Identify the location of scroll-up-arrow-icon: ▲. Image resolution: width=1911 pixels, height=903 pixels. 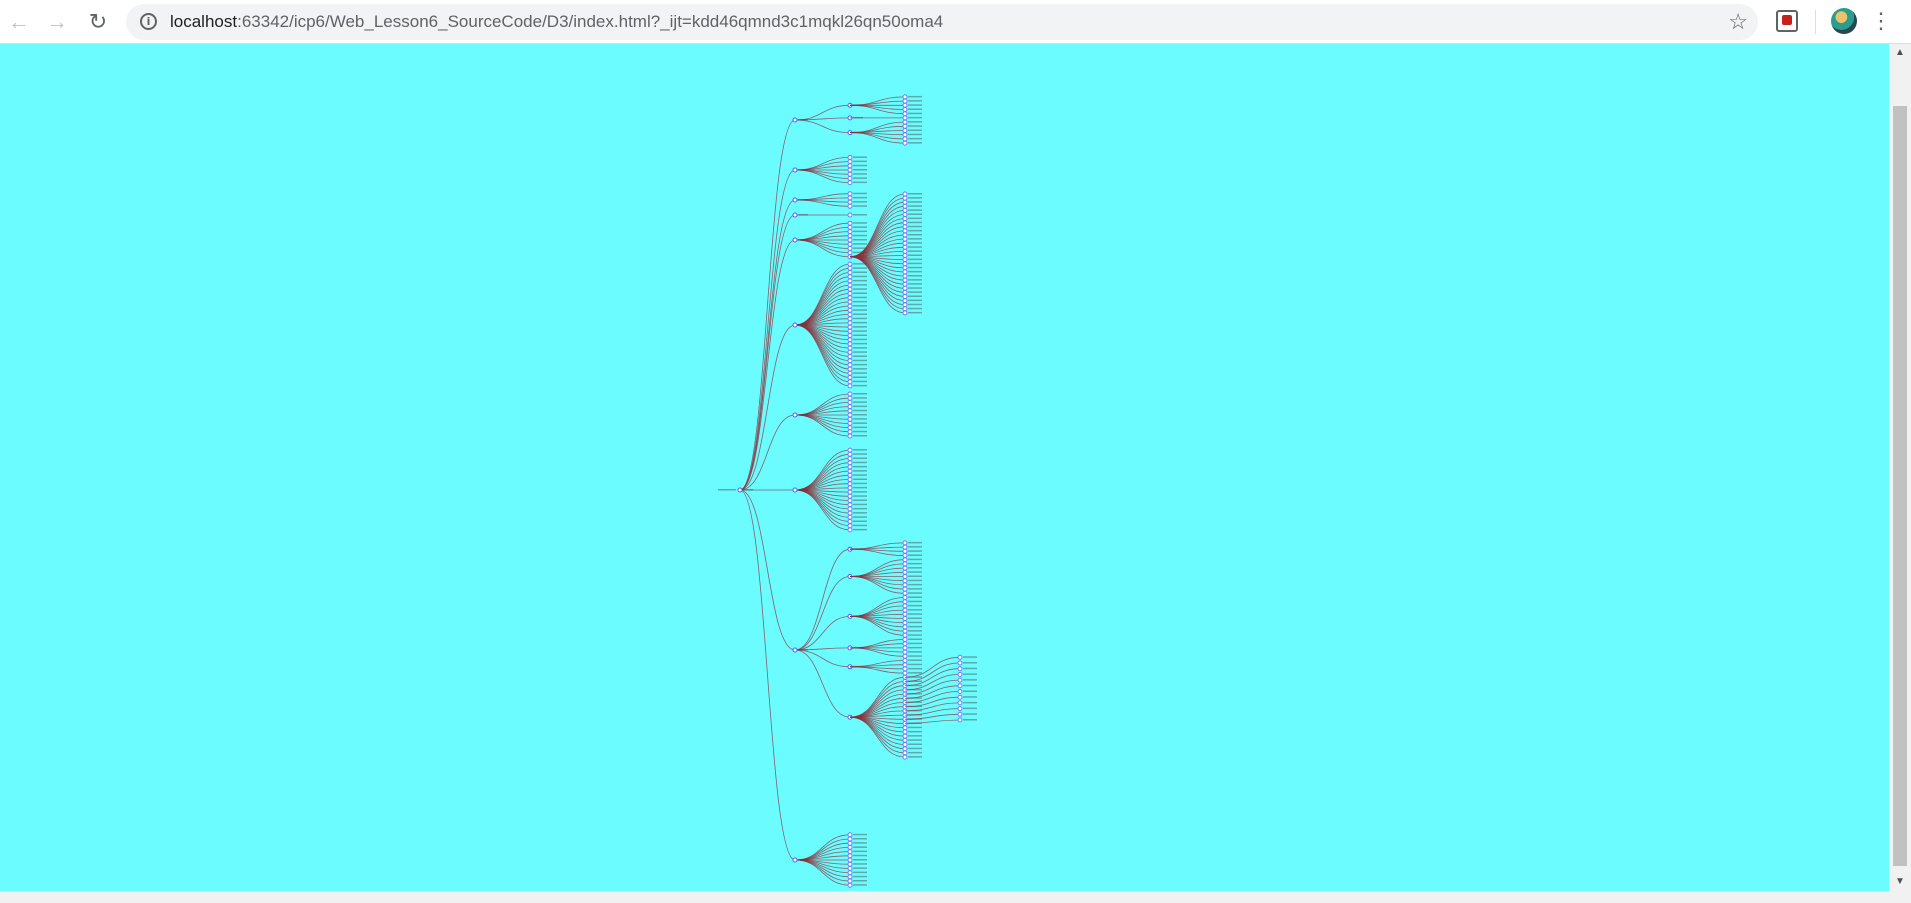
(1900, 53).